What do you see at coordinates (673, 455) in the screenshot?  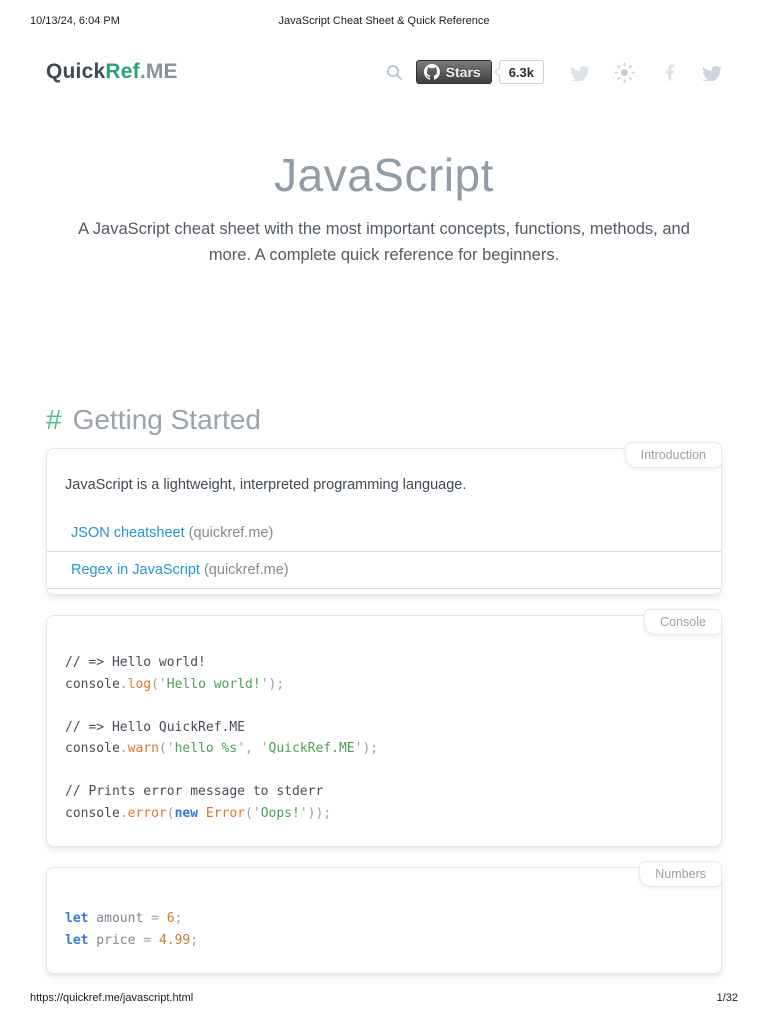 I see `card-tab-introduction: Introduction` at bounding box center [673, 455].